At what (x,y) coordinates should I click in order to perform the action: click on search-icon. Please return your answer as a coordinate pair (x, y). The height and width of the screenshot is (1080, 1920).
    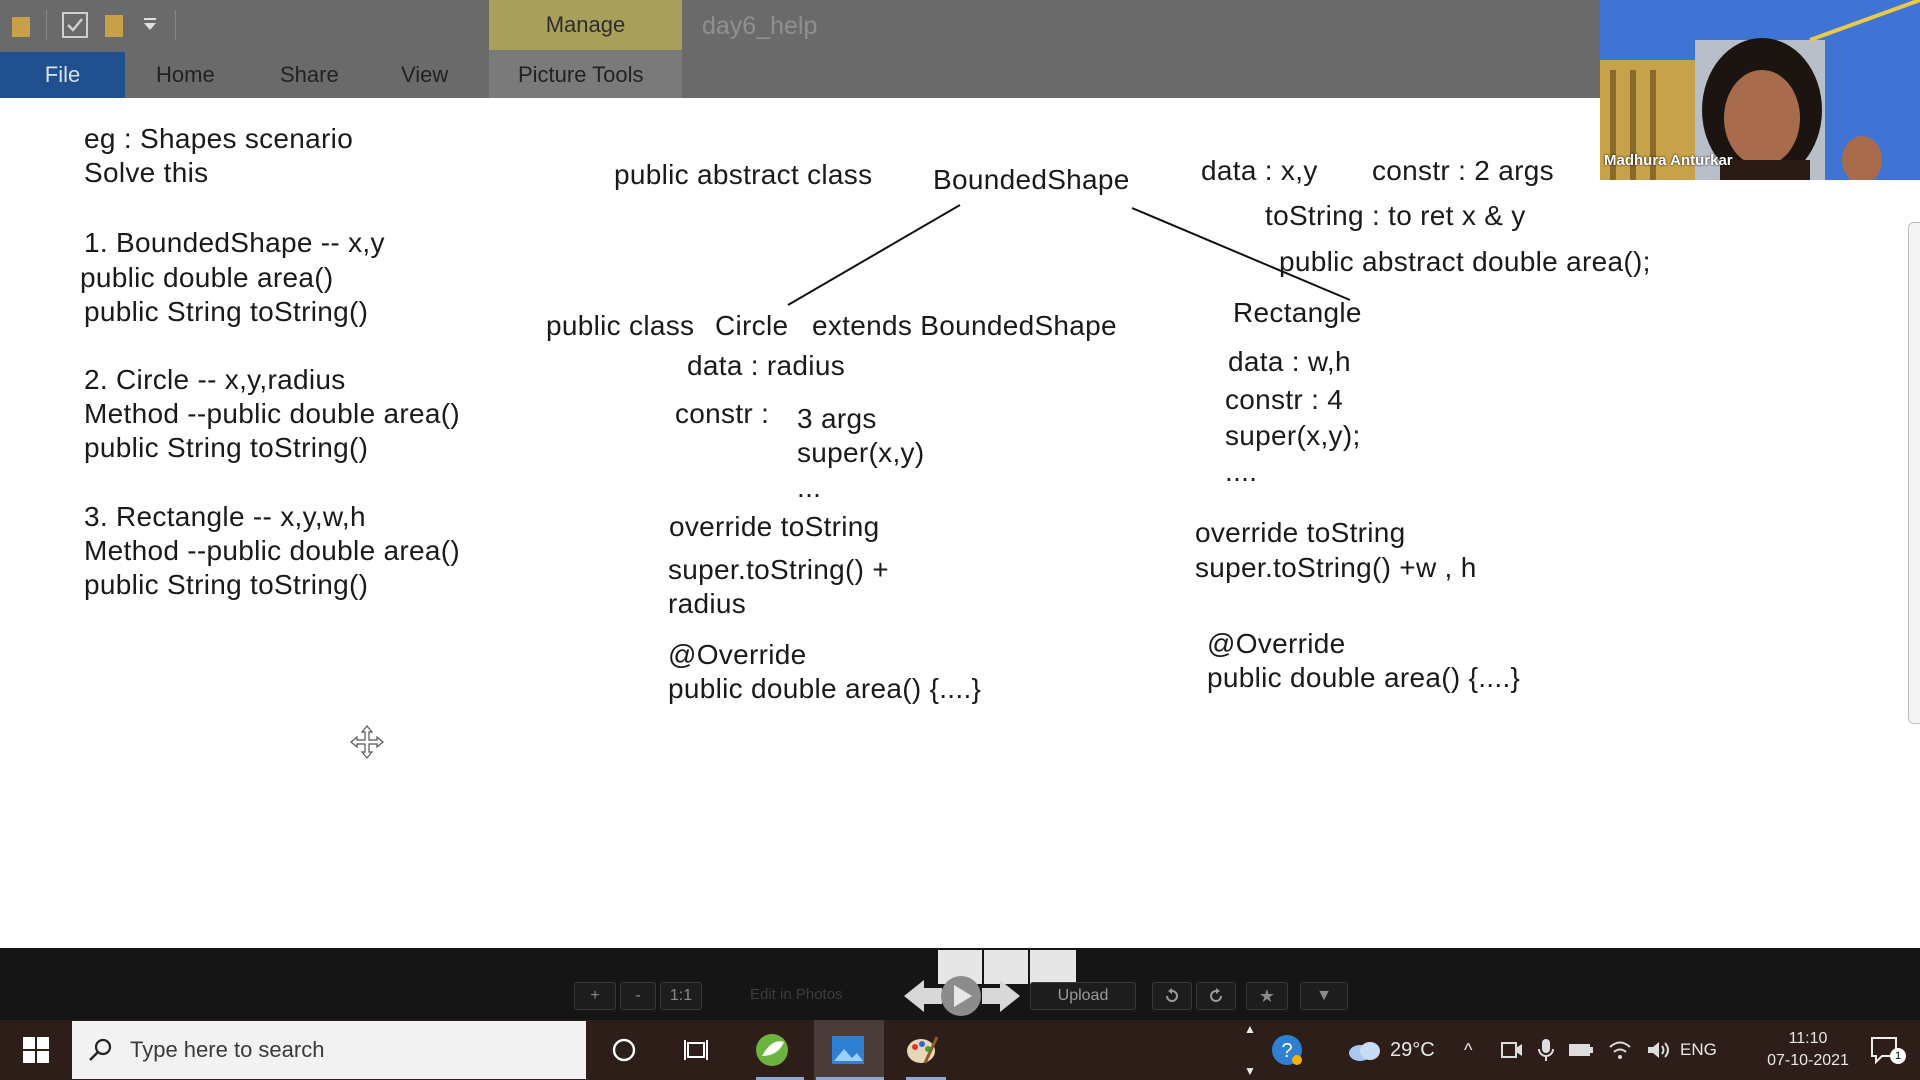
    Looking at the image, I should click on (100, 1049).